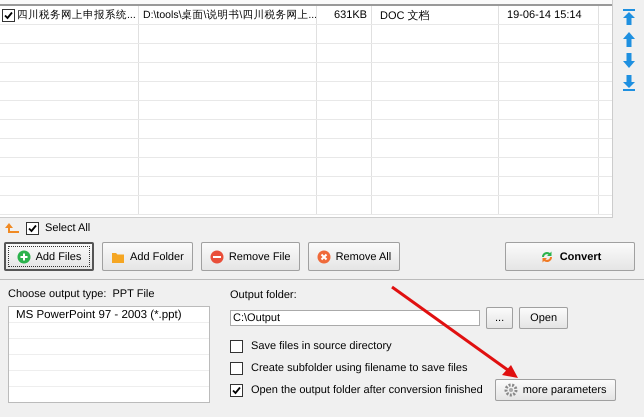 The width and height of the screenshot is (644, 417). I want to click on button: Remove All, so click(354, 256).